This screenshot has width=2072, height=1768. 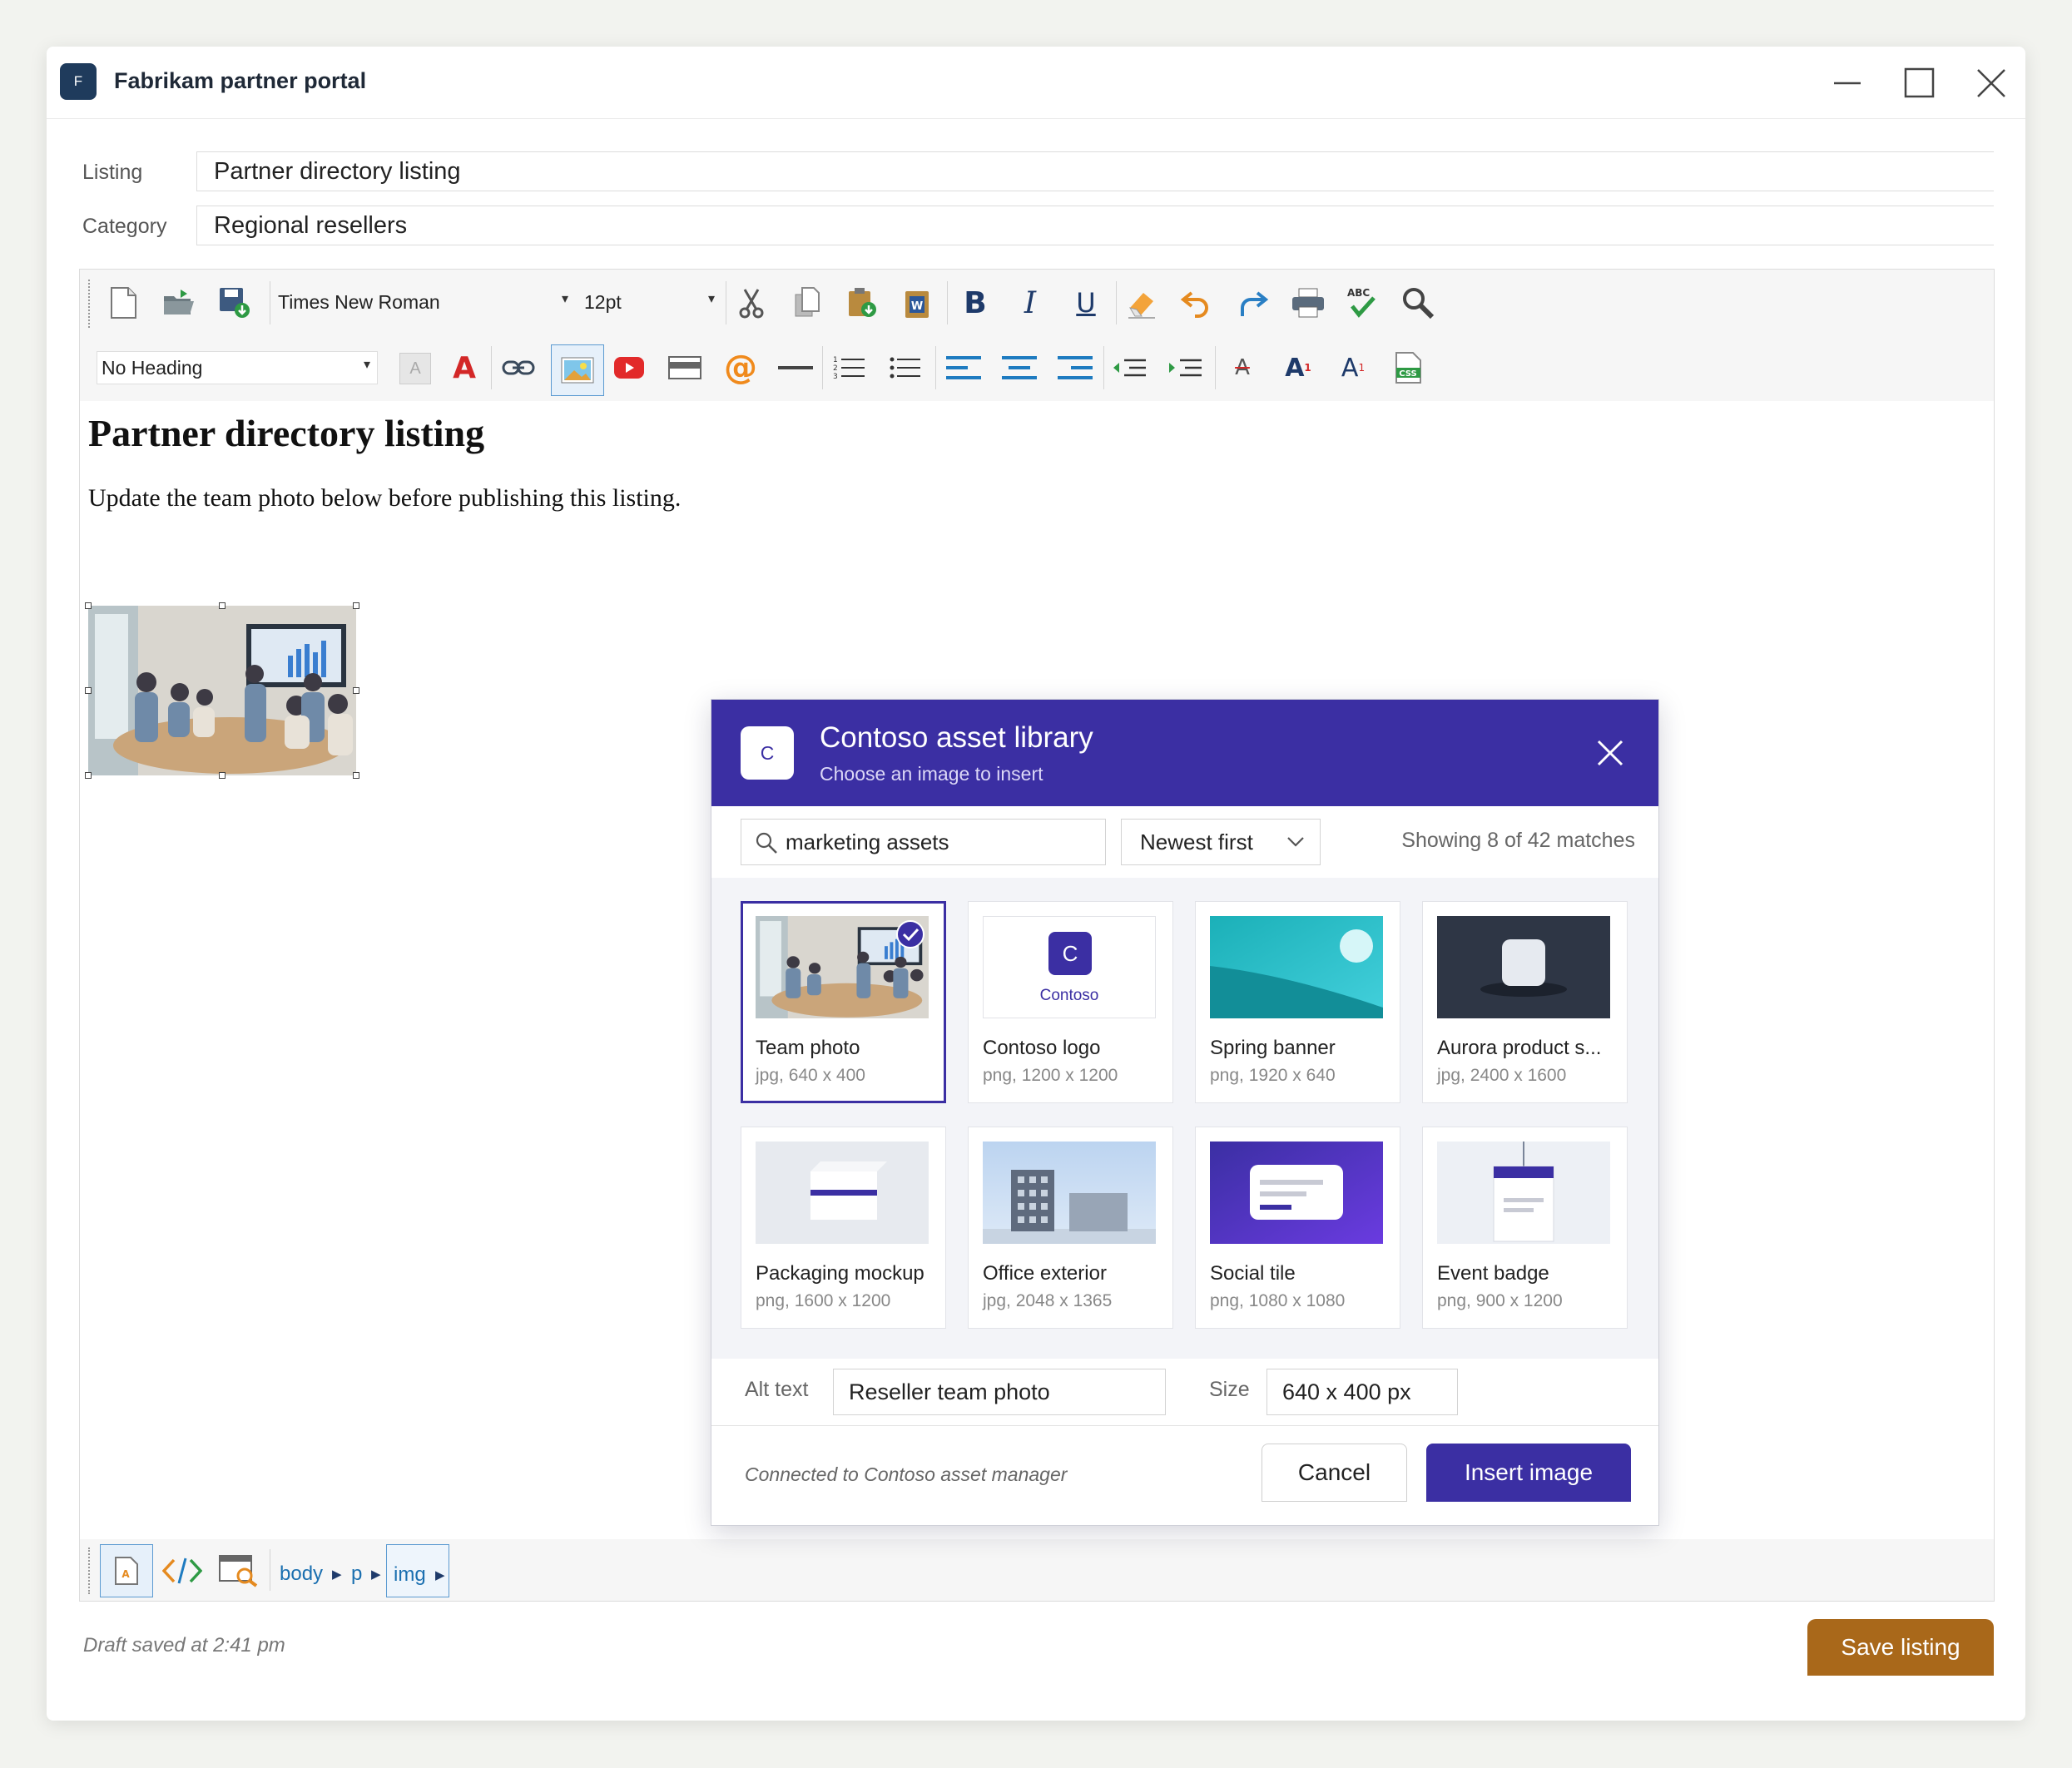 I want to click on aurora-product-thumbnail, so click(x=1523, y=967).